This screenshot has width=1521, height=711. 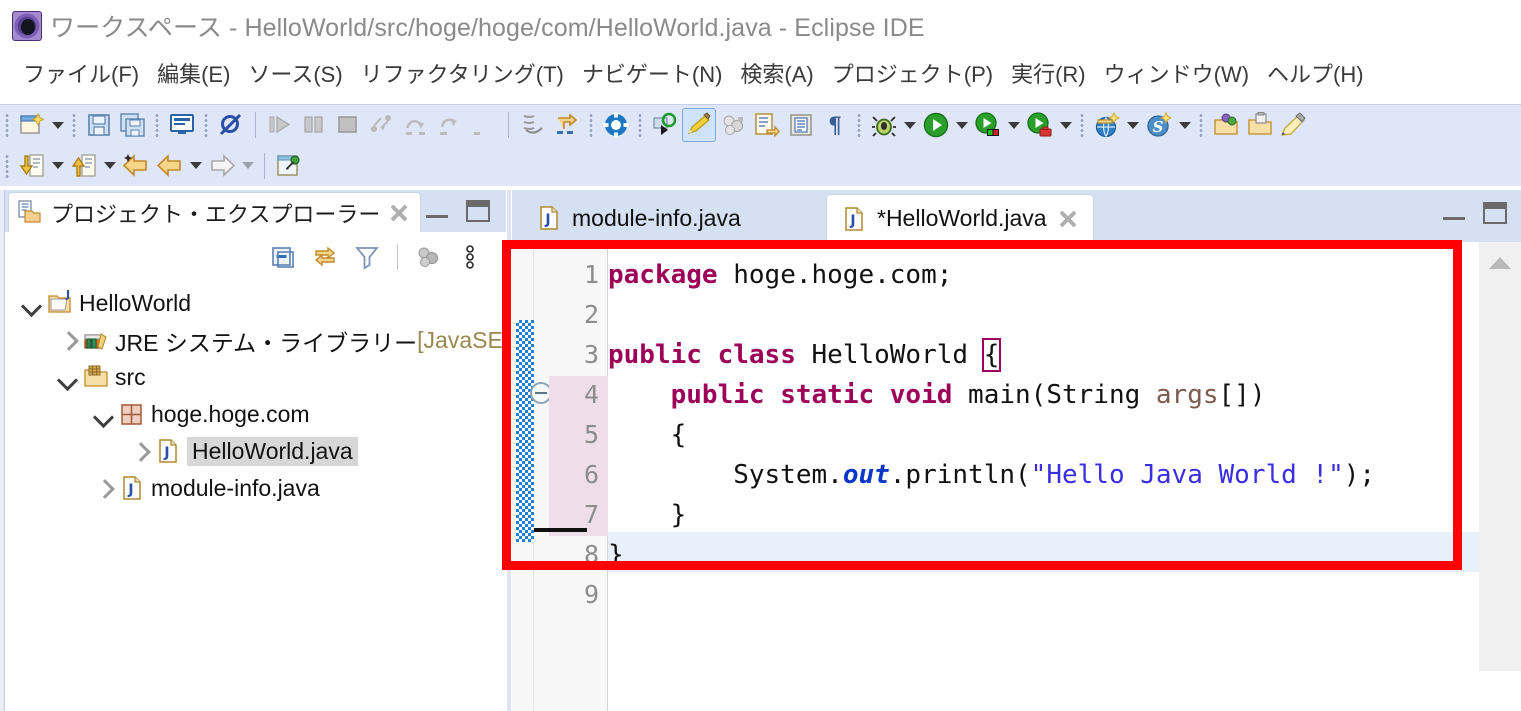 What do you see at coordinates (1294, 125) in the screenshot?
I see `marker-pen-icon` at bounding box center [1294, 125].